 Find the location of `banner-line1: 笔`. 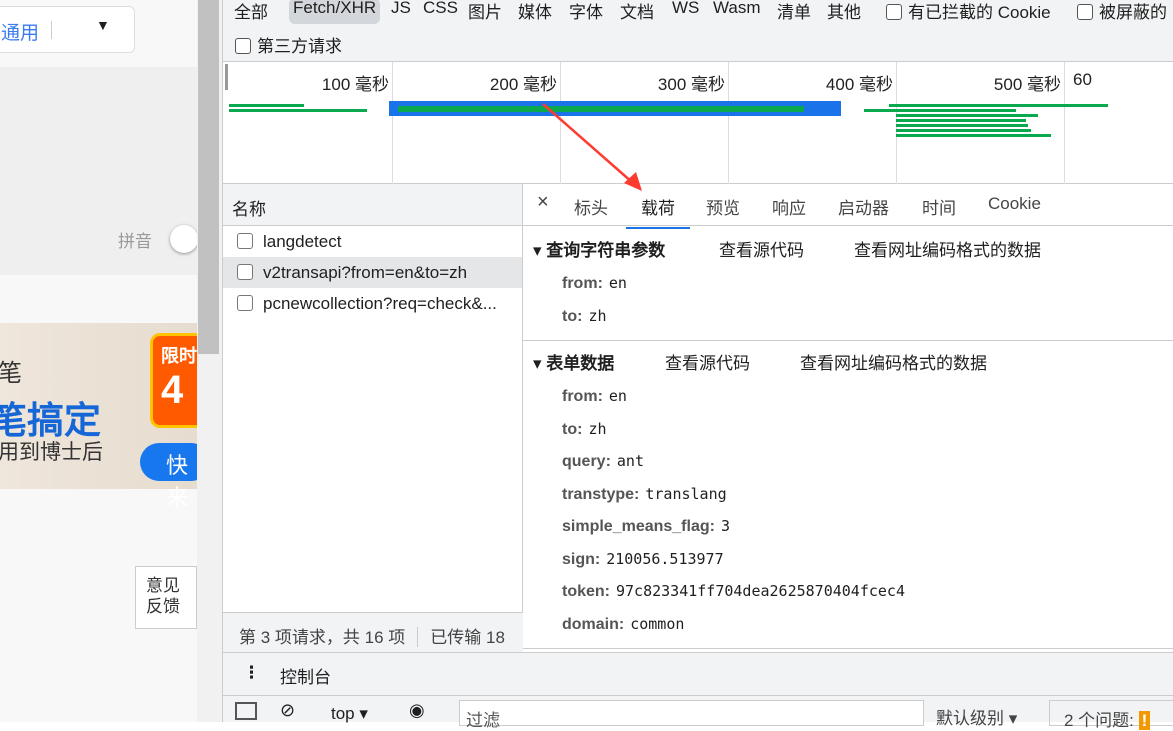

banner-line1: 笔 is located at coordinates (11, 373).